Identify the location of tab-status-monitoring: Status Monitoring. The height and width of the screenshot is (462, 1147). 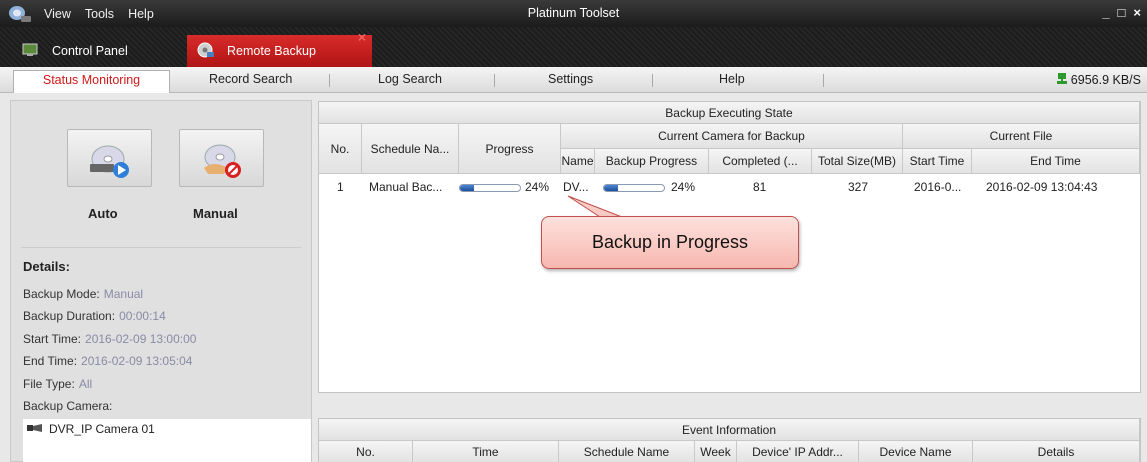
(91, 81).